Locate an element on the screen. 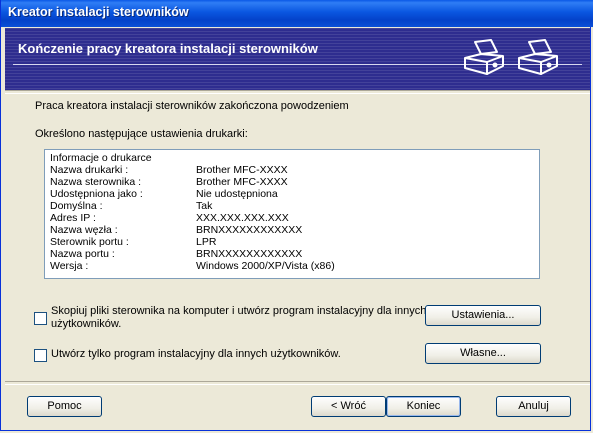 The width and height of the screenshot is (593, 433). info-value: Tak is located at coordinates (204, 206).